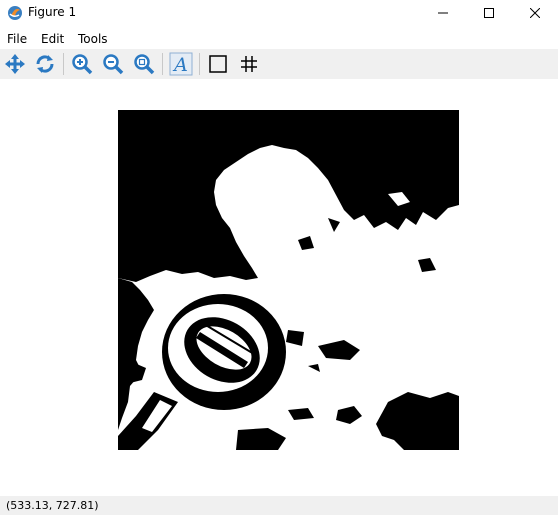 This screenshot has height=515, width=558. What do you see at coordinates (15, 13) in the screenshot?
I see `app-icon` at bounding box center [15, 13].